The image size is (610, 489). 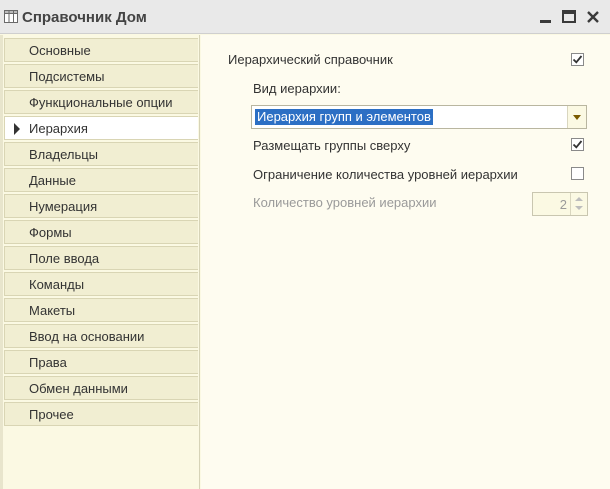 I want to click on levels-count-value: 2, so click(x=563, y=204).